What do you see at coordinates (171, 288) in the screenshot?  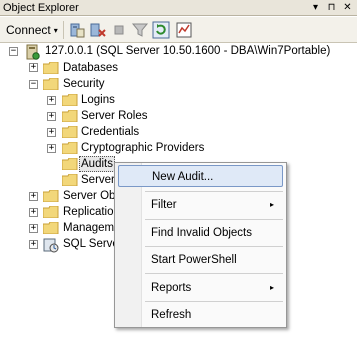 I see `menu-item-label: Reports` at bounding box center [171, 288].